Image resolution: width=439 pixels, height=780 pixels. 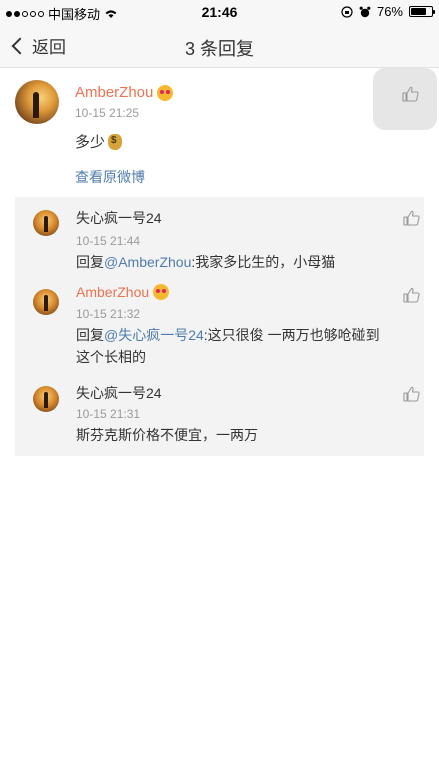 I want to click on reply-timestamp: 10-15 21:32, so click(x=108, y=314).